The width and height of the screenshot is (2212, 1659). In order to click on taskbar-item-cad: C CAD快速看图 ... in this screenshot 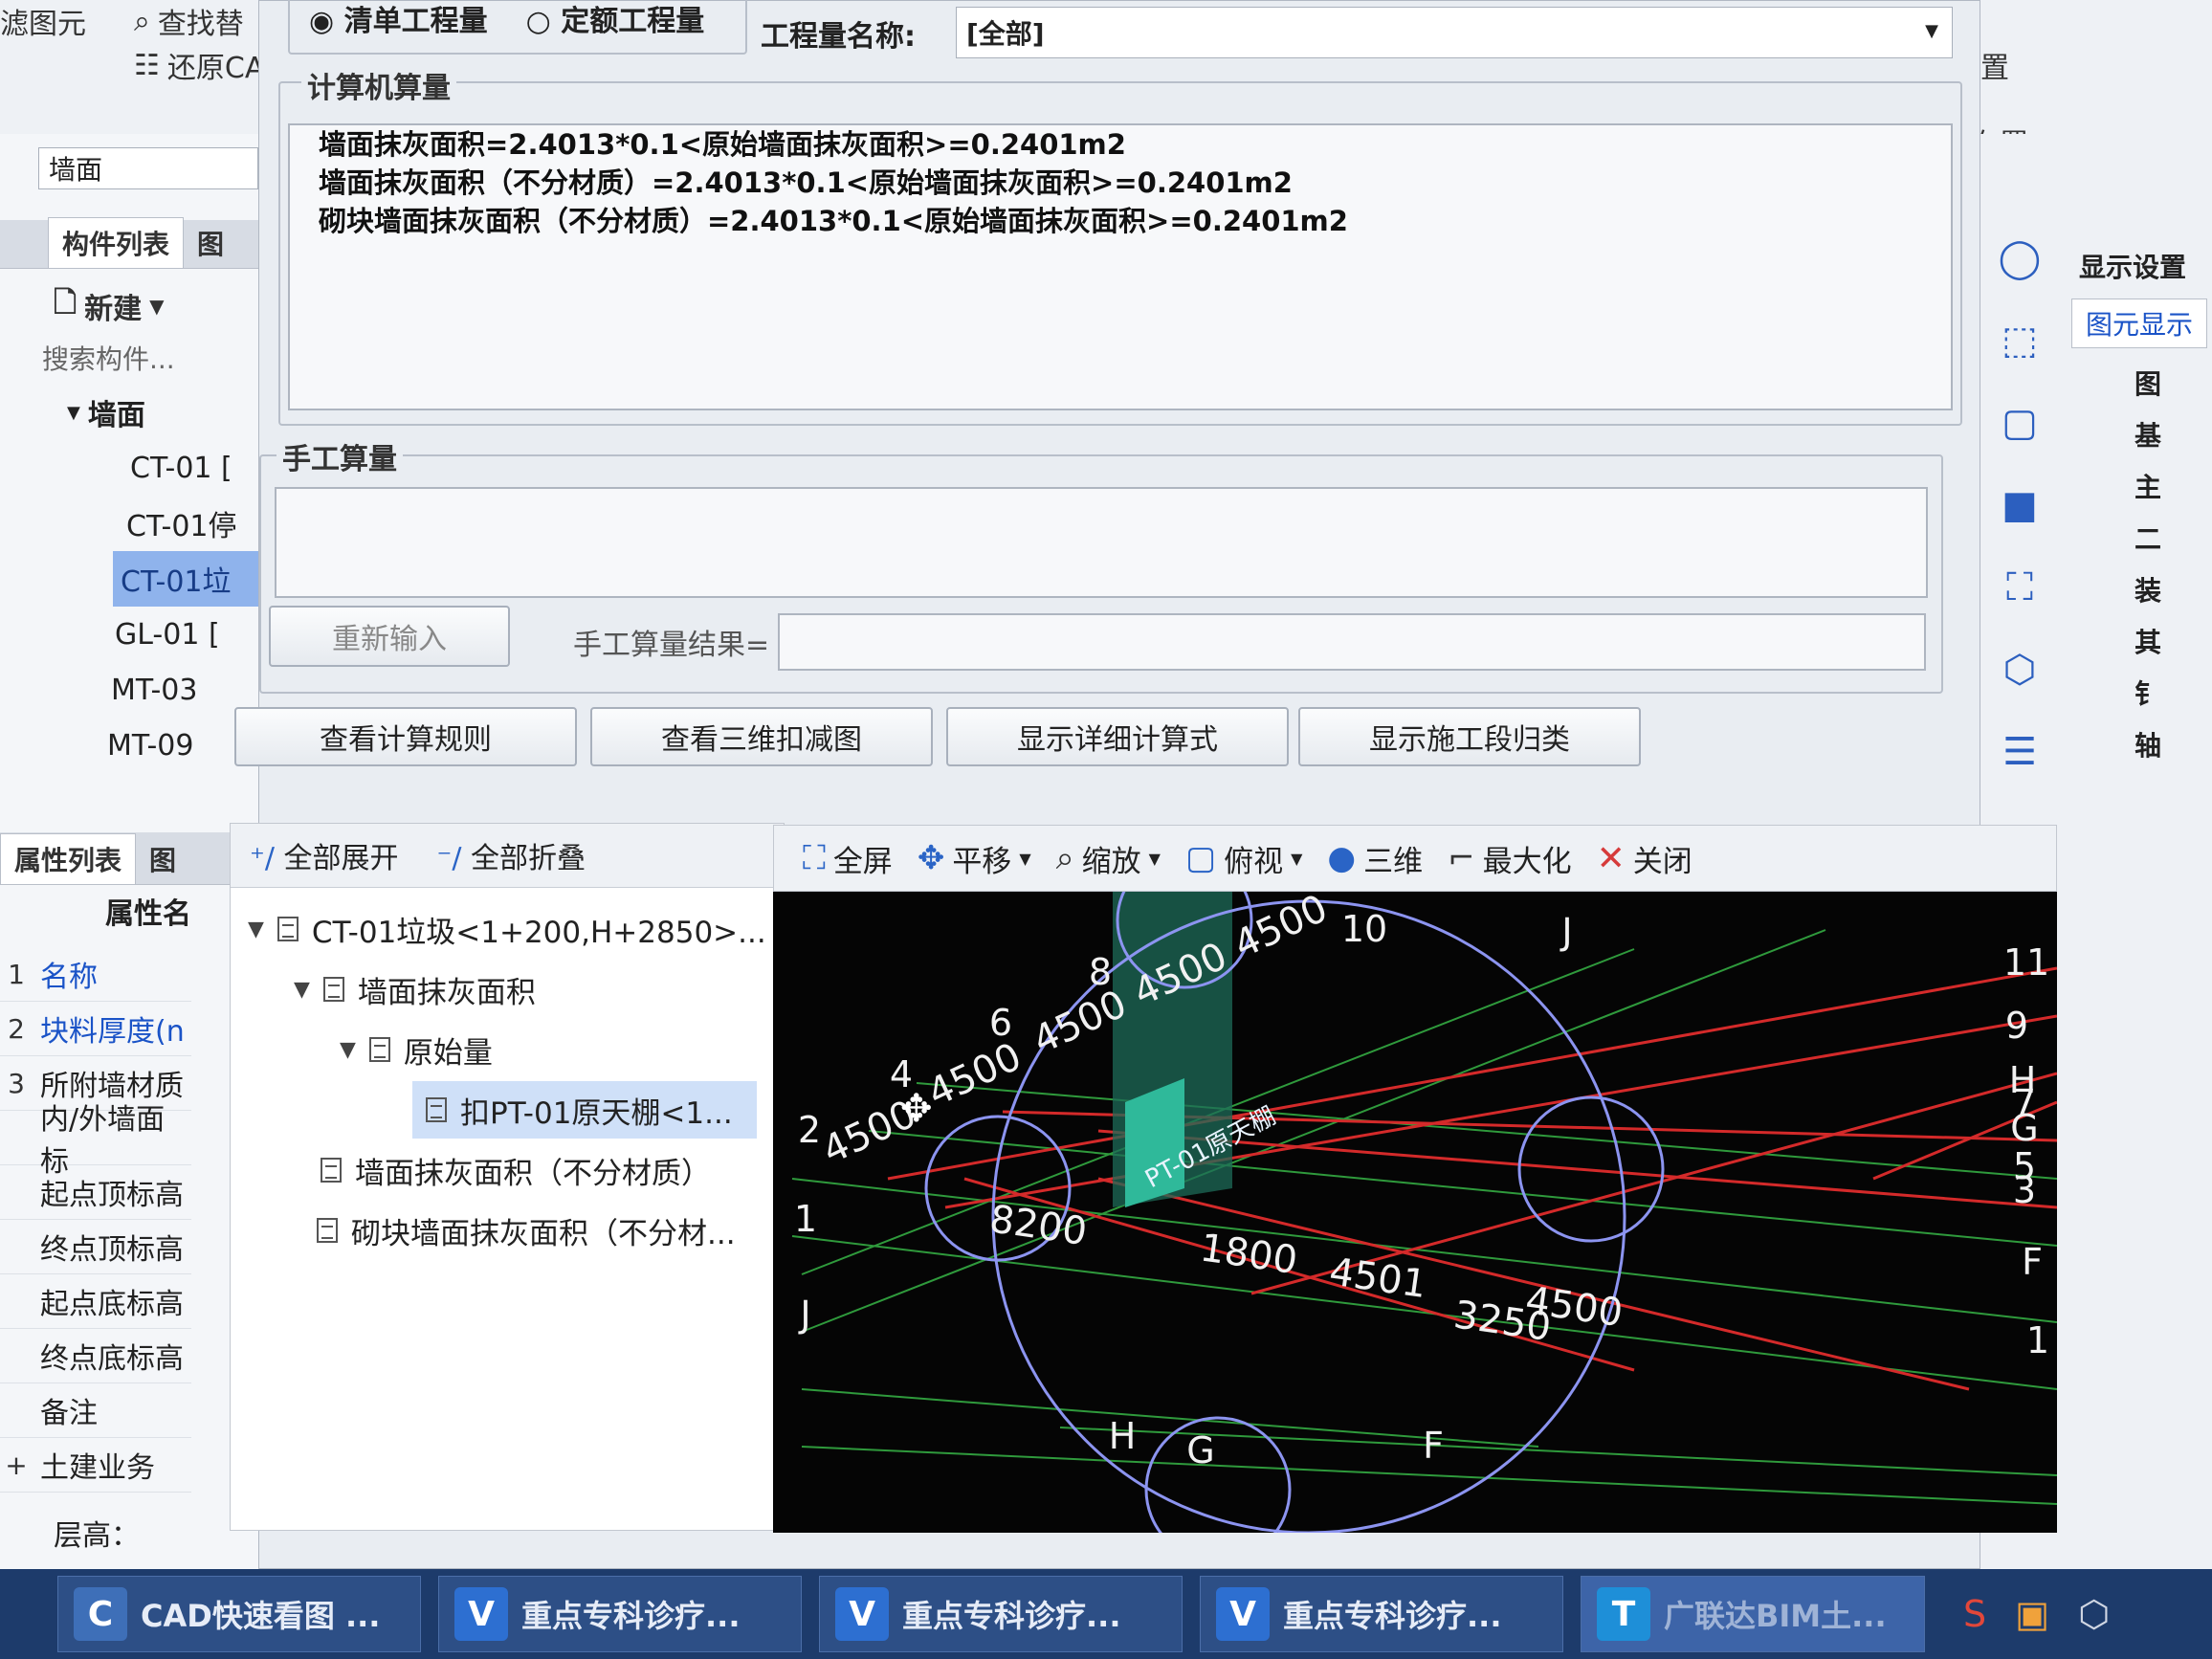, I will do `click(239, 1614)`.